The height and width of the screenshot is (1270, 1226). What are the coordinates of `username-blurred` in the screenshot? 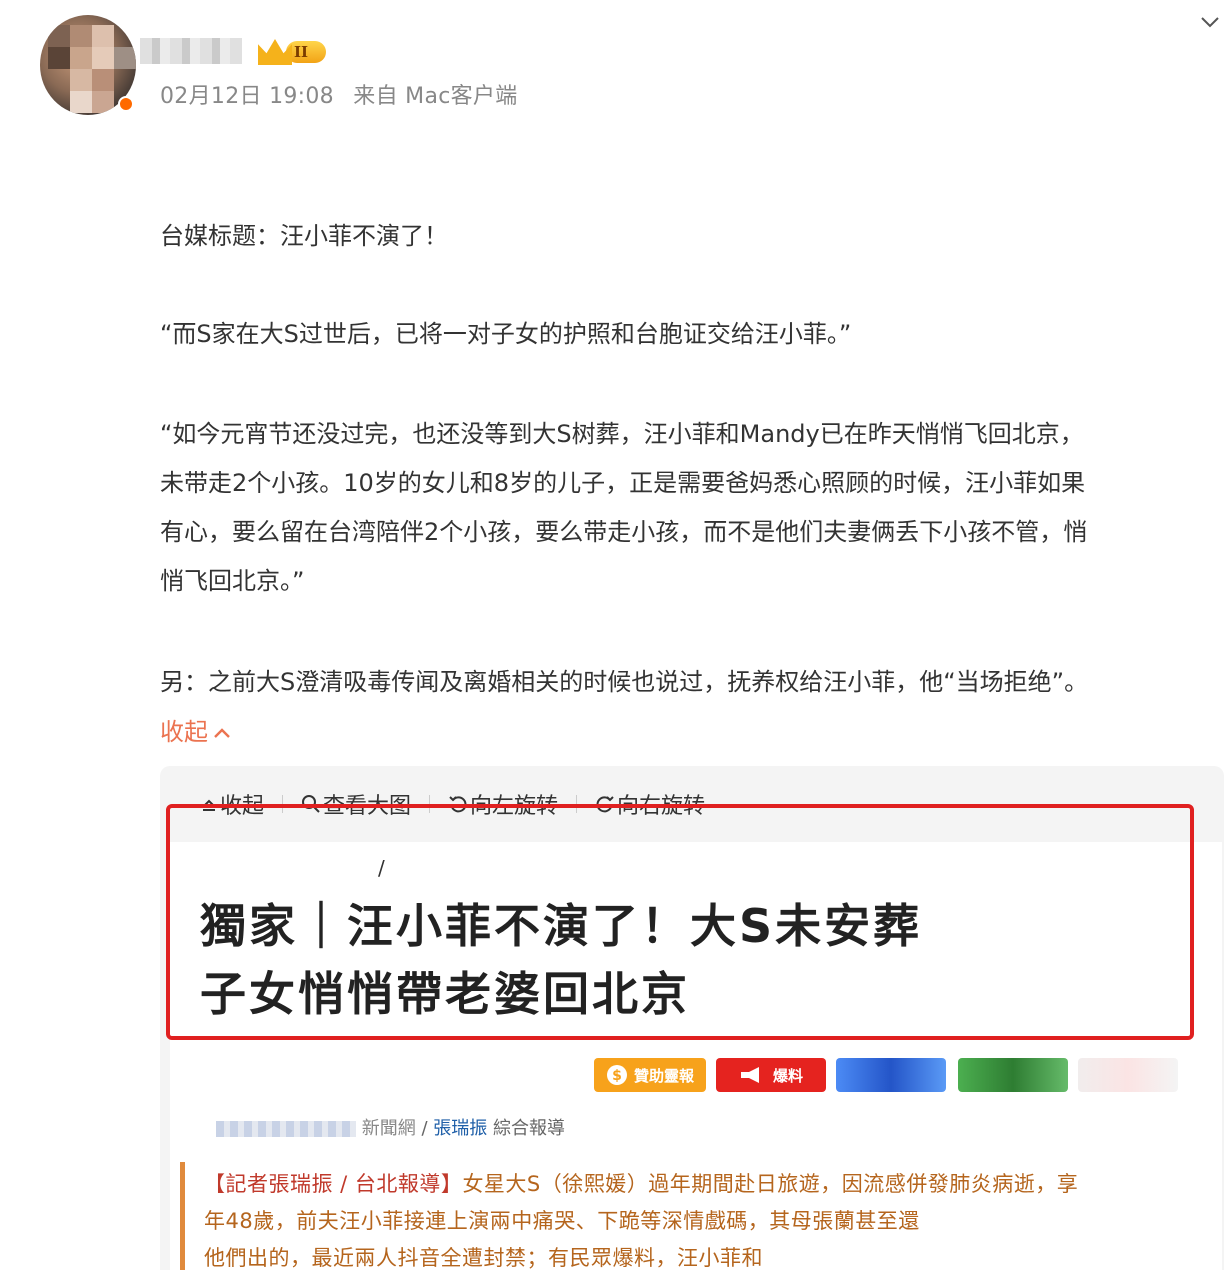 It's located at (191, 51).